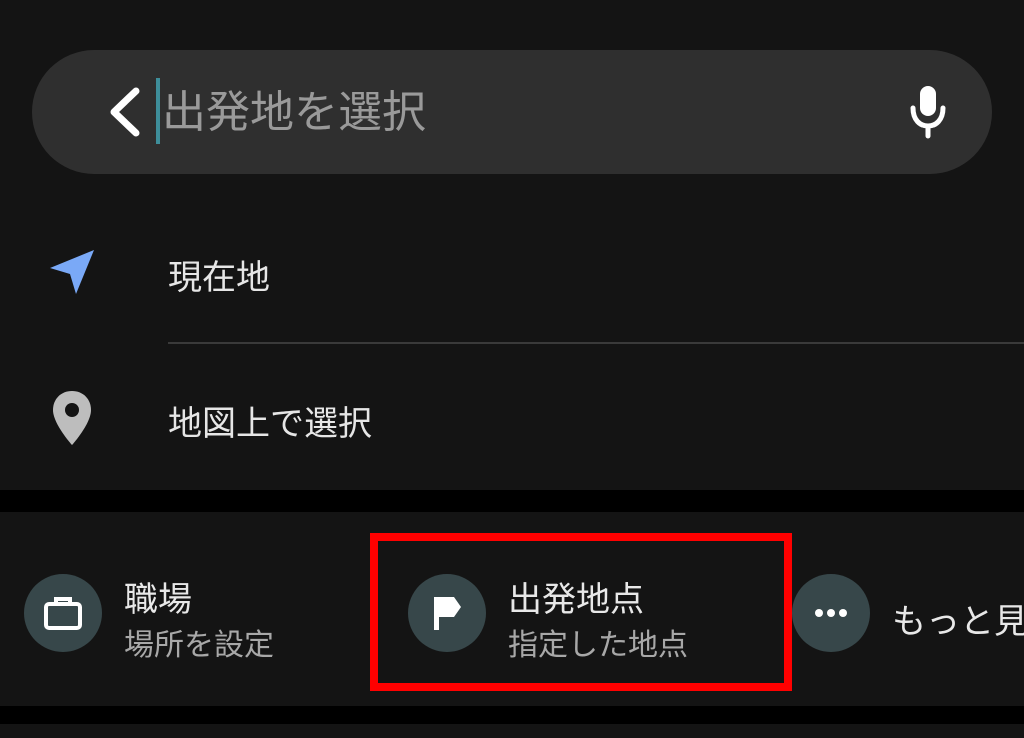  What do you see at coordinates (158, 111) in the screenshot?
I see `text-cursor` at bounding box center [158, 111].